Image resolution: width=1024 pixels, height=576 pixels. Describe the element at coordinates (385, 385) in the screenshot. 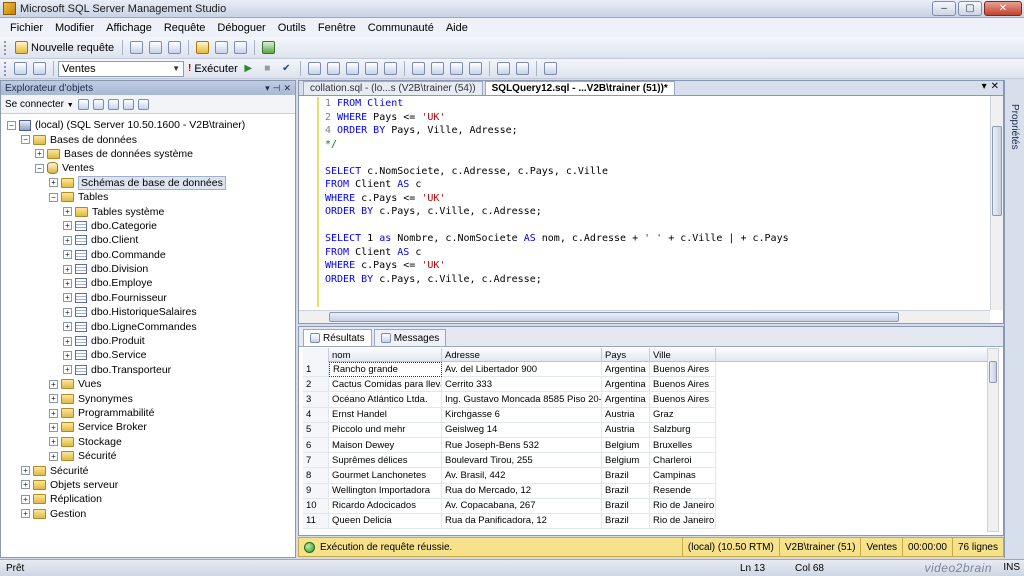

I see `cell-nom: Cactus Comidas para llevar` at that location.